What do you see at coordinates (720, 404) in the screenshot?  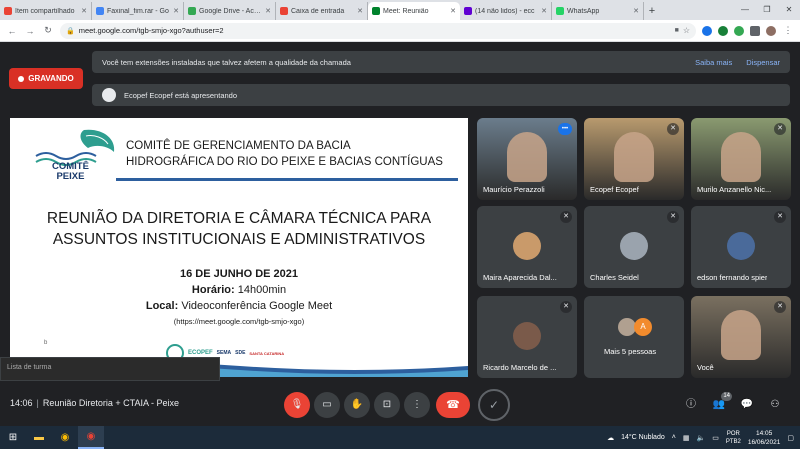 I see `people-button: 👥 14` at bounding box center [720, 404].